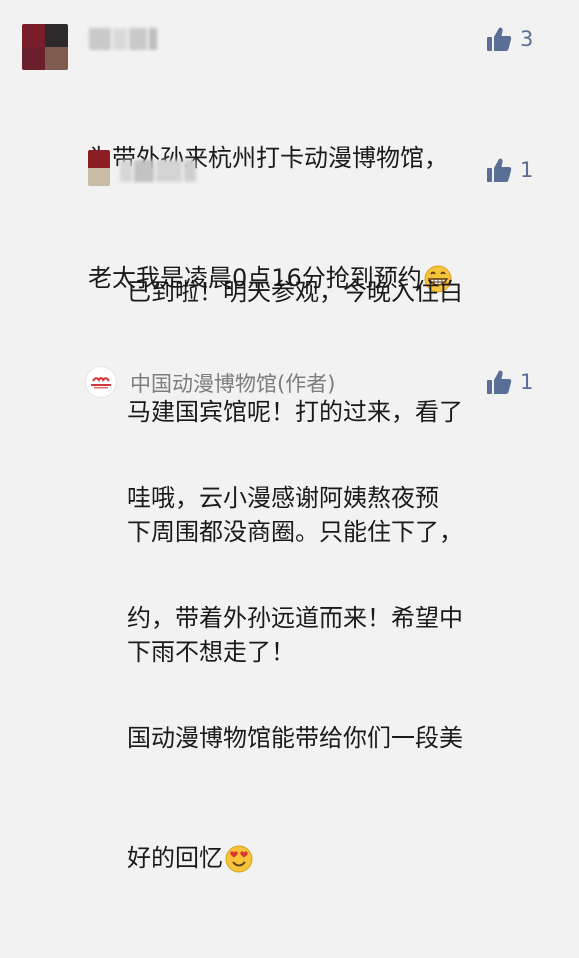 The width and height of the screenshot is (579, 958). Describe the element at coordinates (239, 859) in the screenshot. I see `heart-eyes-emoji` at that location.